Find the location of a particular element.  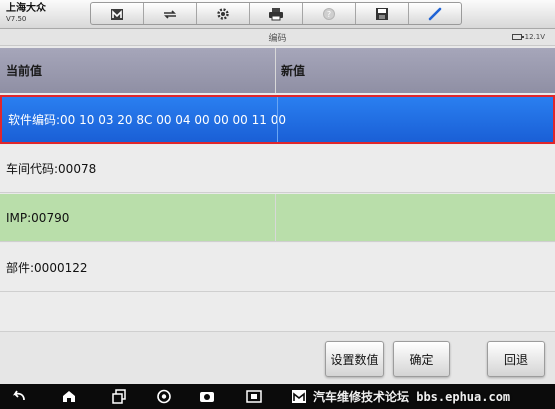

edit-icon is located at coordinates (435, 13).